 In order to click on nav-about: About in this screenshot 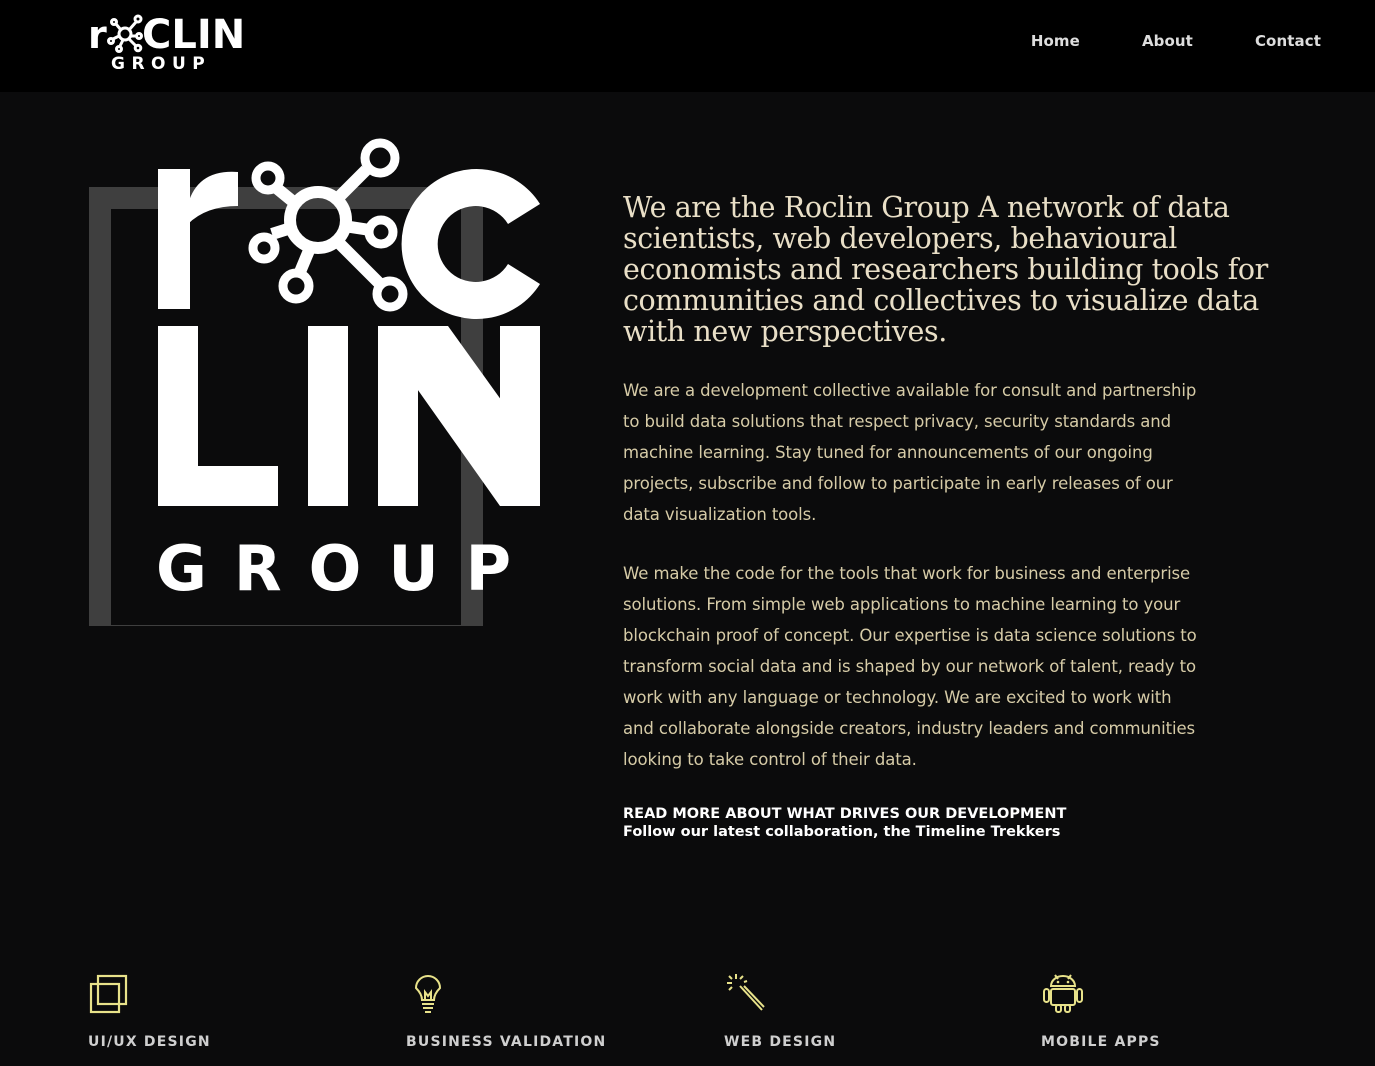, I will do `click(1167, 41)`.